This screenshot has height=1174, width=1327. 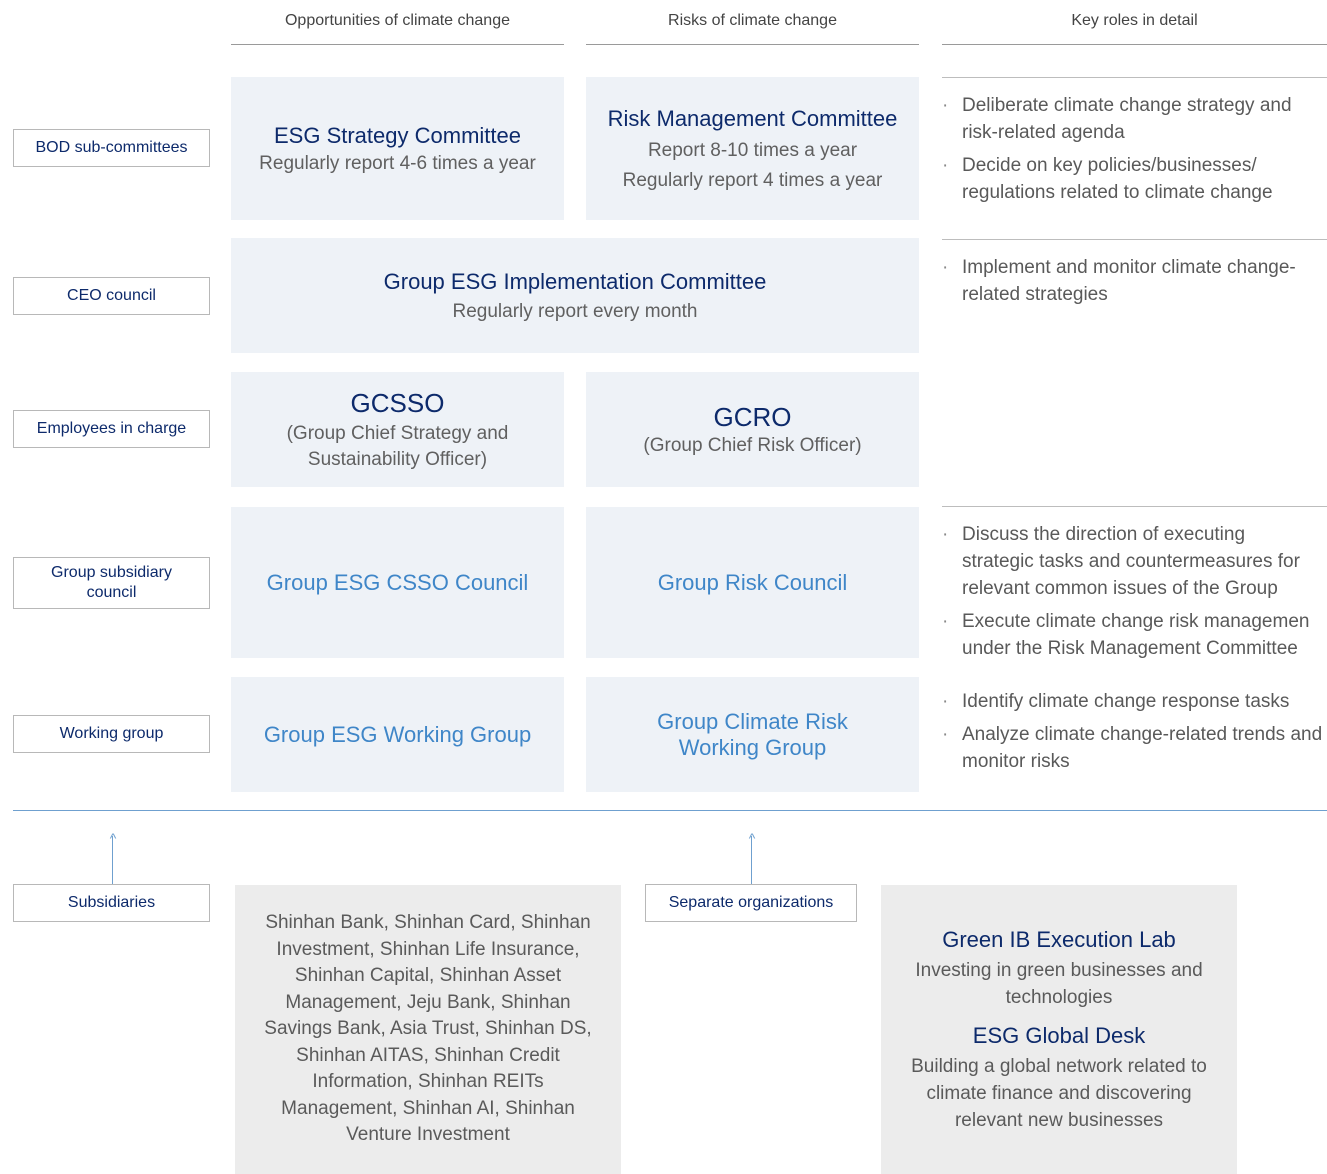 I want to click on row-label-bod: BOD sub-committees, so click(x=111, y=148).